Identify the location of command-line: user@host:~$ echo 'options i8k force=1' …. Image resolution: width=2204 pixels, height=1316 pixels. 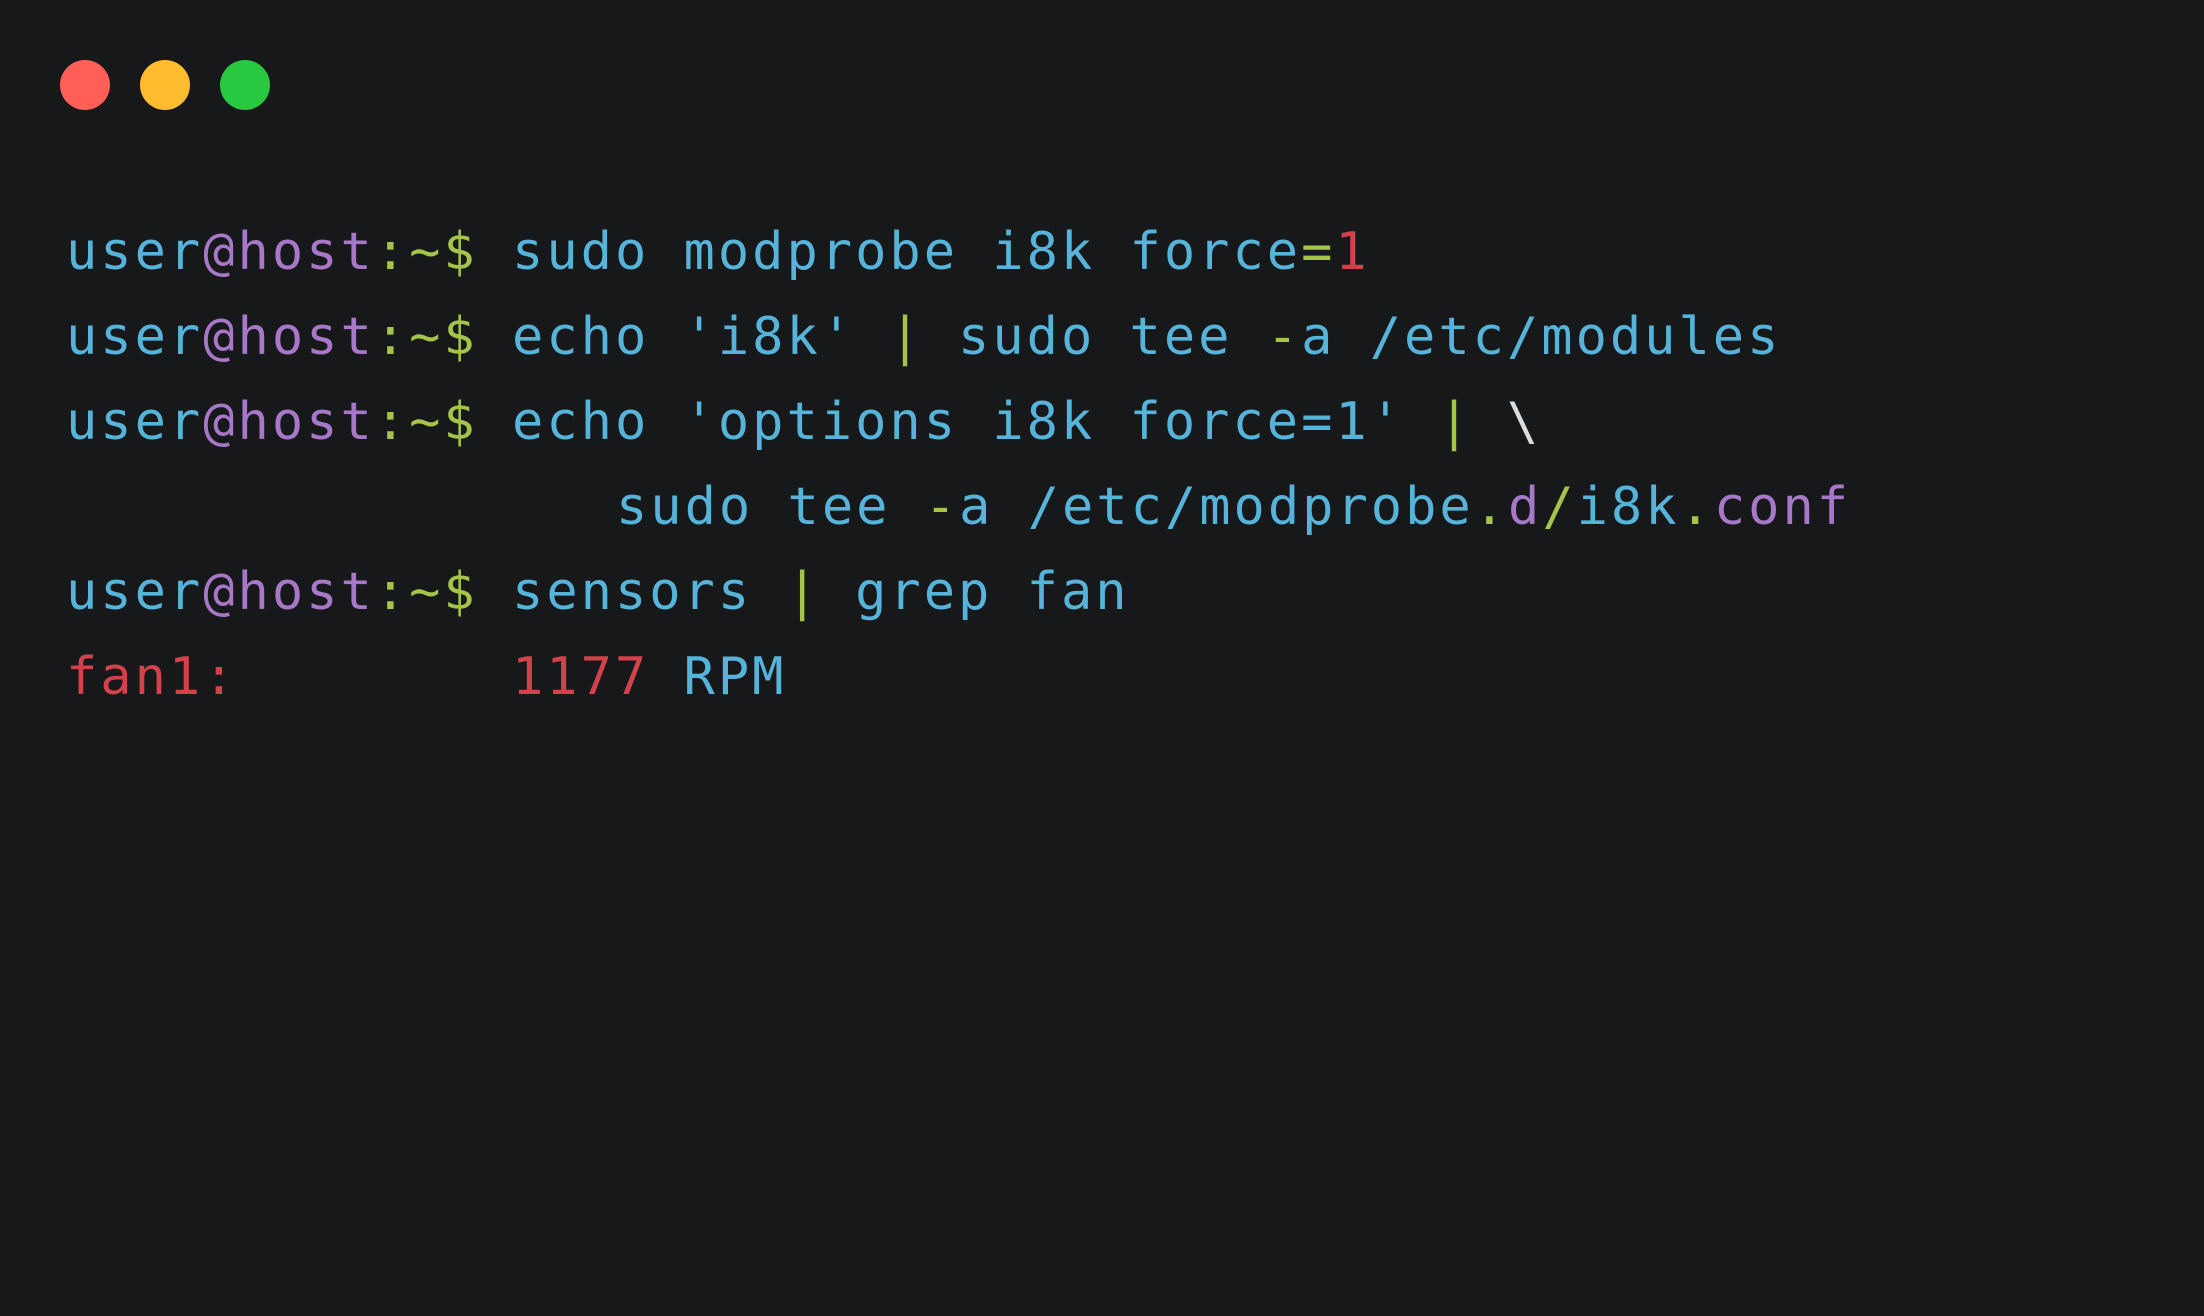
(1115, 422).